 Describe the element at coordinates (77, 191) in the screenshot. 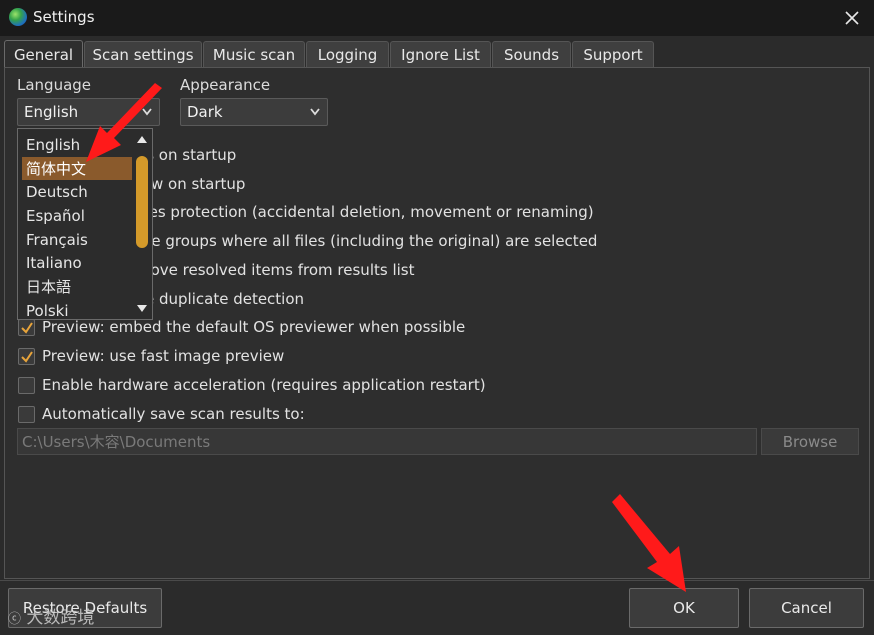

I see `language-option-deutsch: Deutsch` at that location.